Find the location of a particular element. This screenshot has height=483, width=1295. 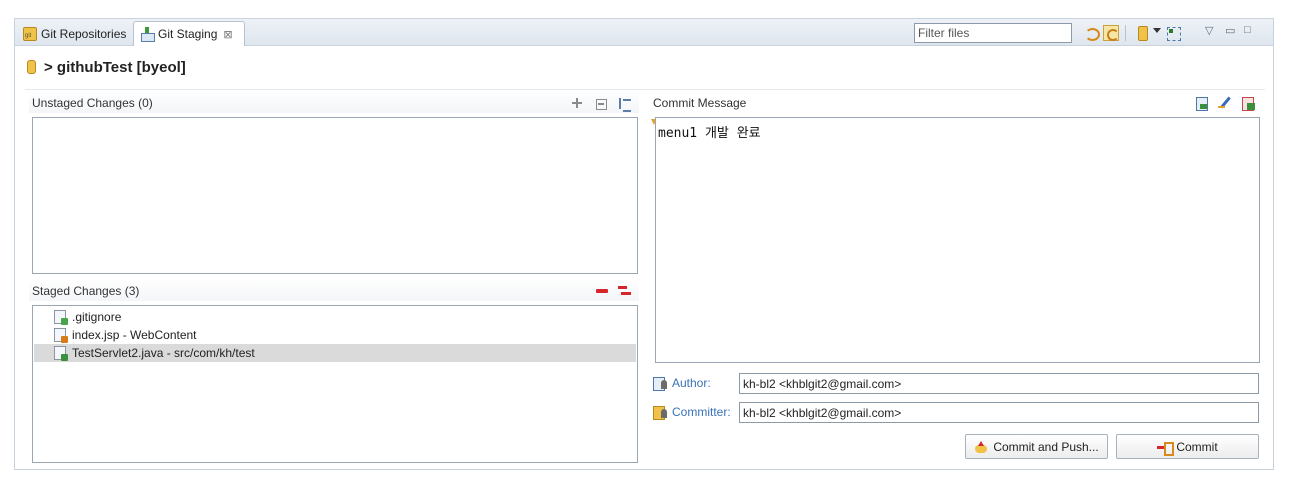

push-icon is located at coordinates (981, 446).